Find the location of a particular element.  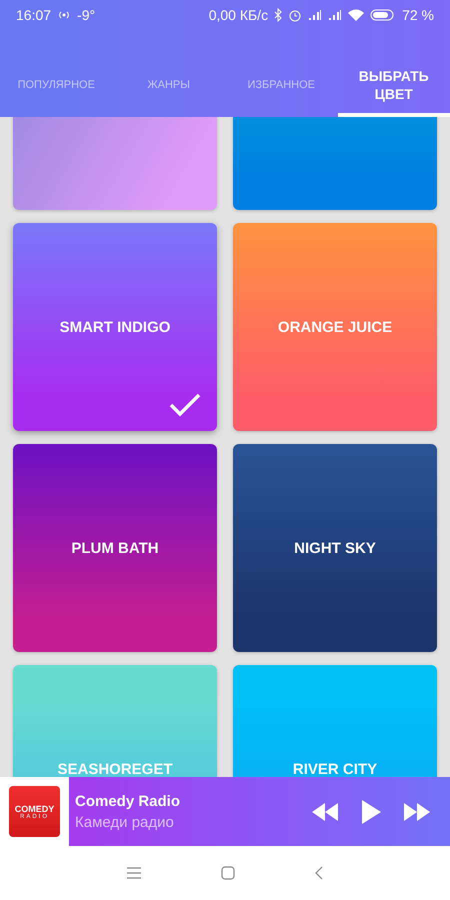

tab: ЖАНРЫ is located at coordinates (168, 87).